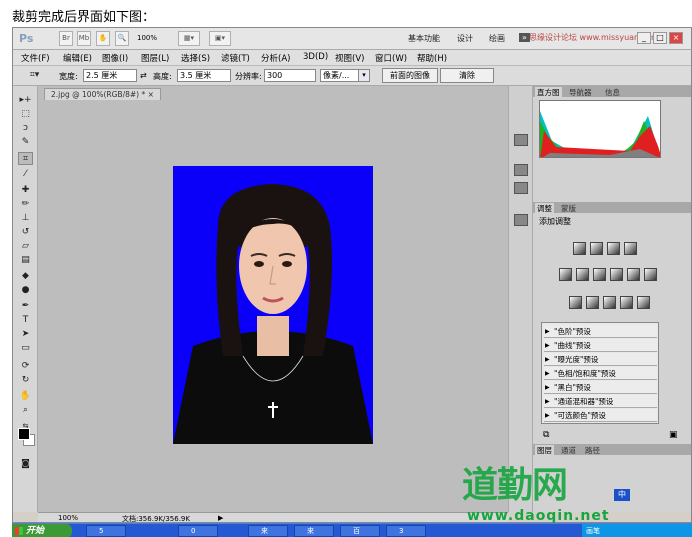 This screenshot has height=537, width=692. Describe the element at coordinates (151, 94) in the screenshot. I see `close-icon: ×` at that location.